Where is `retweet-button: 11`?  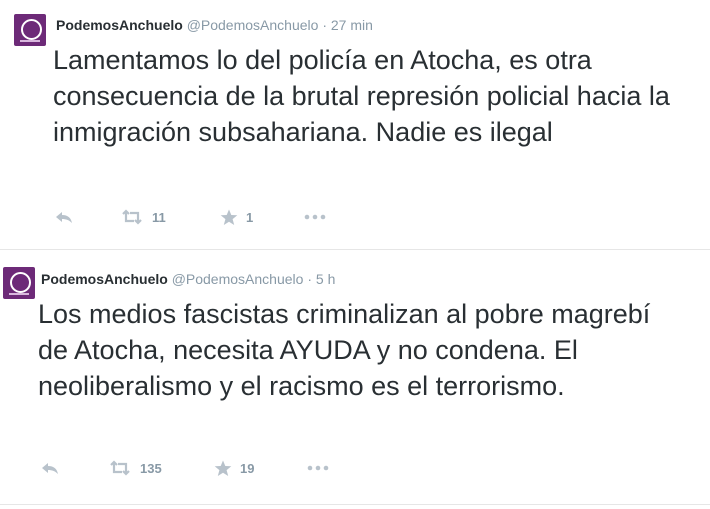
retweet-button: 11 is located at coordinates (143, 217).